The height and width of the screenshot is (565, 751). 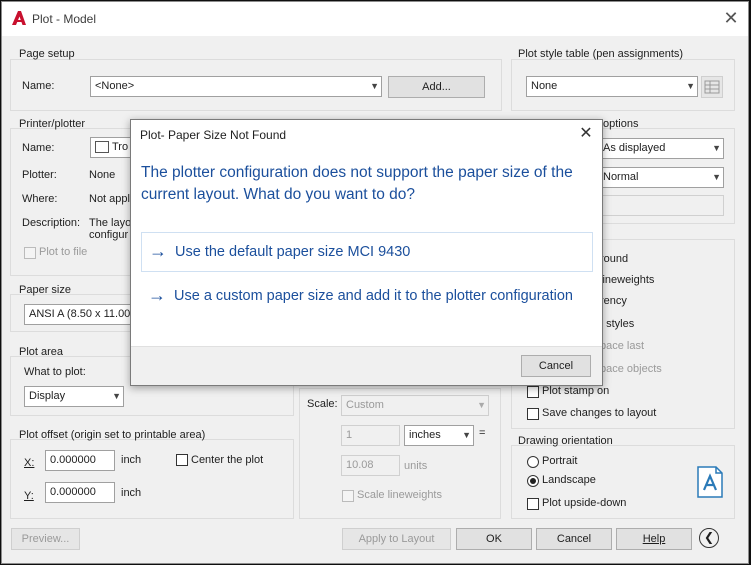 I want to click on description-line-1: The layo, so click(x=110, y=223).